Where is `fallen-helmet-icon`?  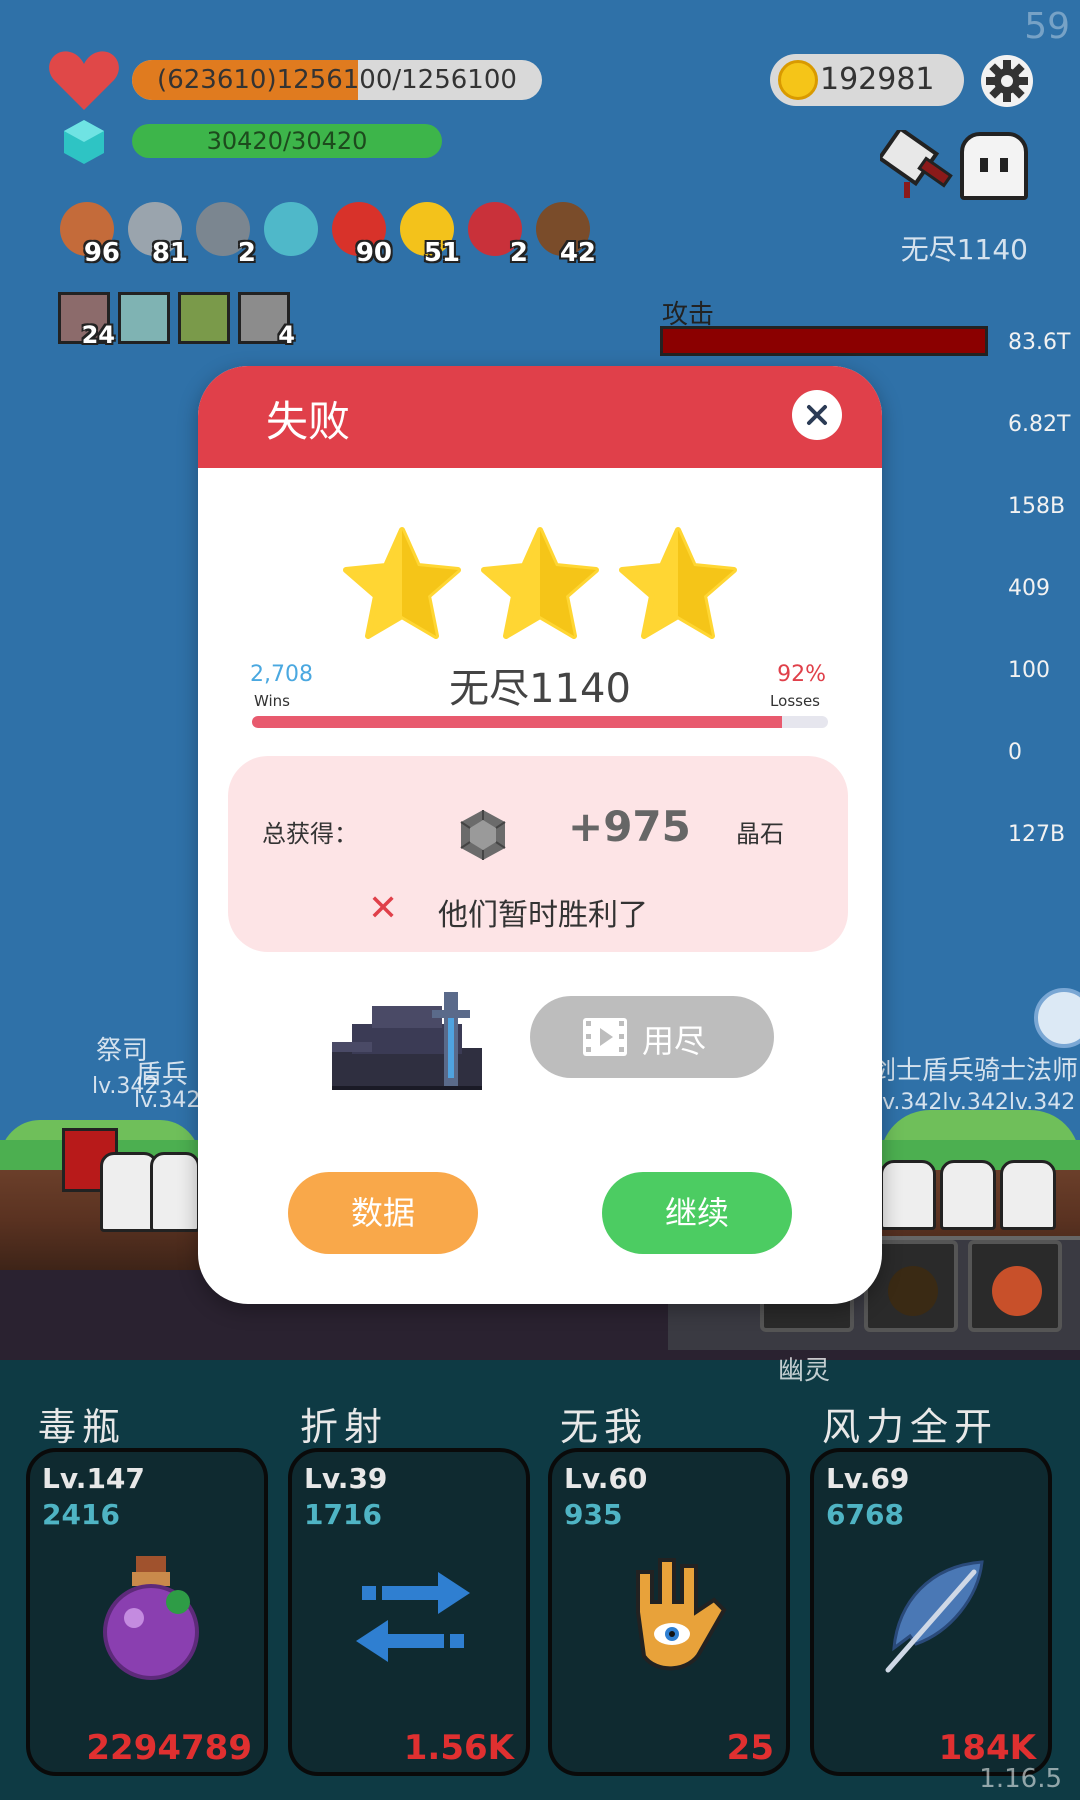 fallen-helmet-icon is located at coordinates (407, 1041).